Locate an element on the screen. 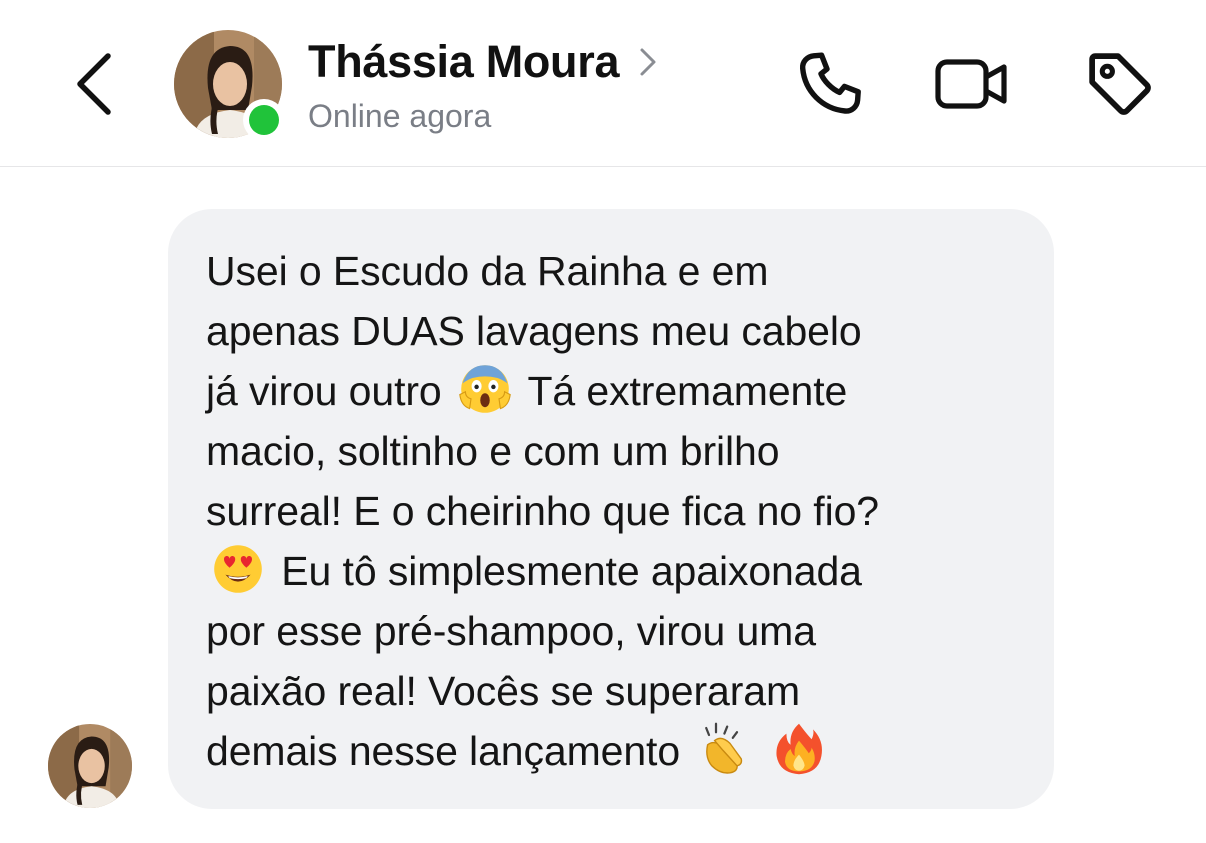 The width and height of the screenshot is (1206, 843). video-call-button is located at coordinates (972, 84).